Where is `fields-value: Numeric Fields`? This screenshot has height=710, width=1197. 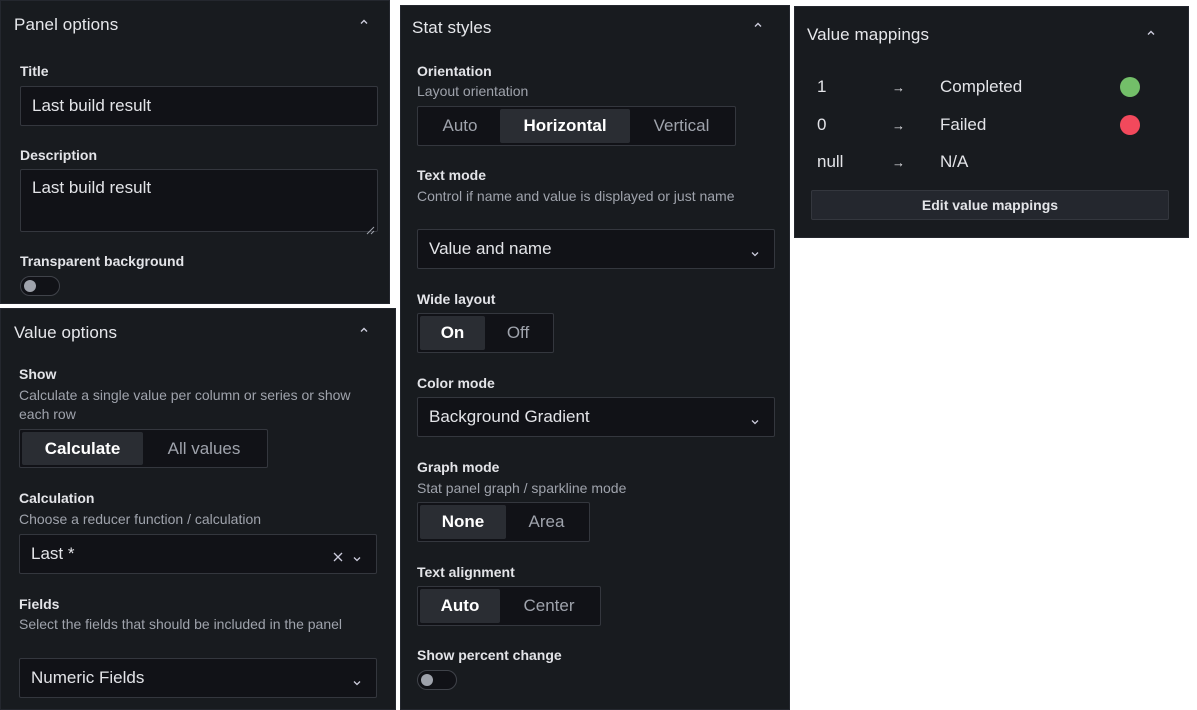
fields-value: Numeric Fields is located at coordinates (88, 677).